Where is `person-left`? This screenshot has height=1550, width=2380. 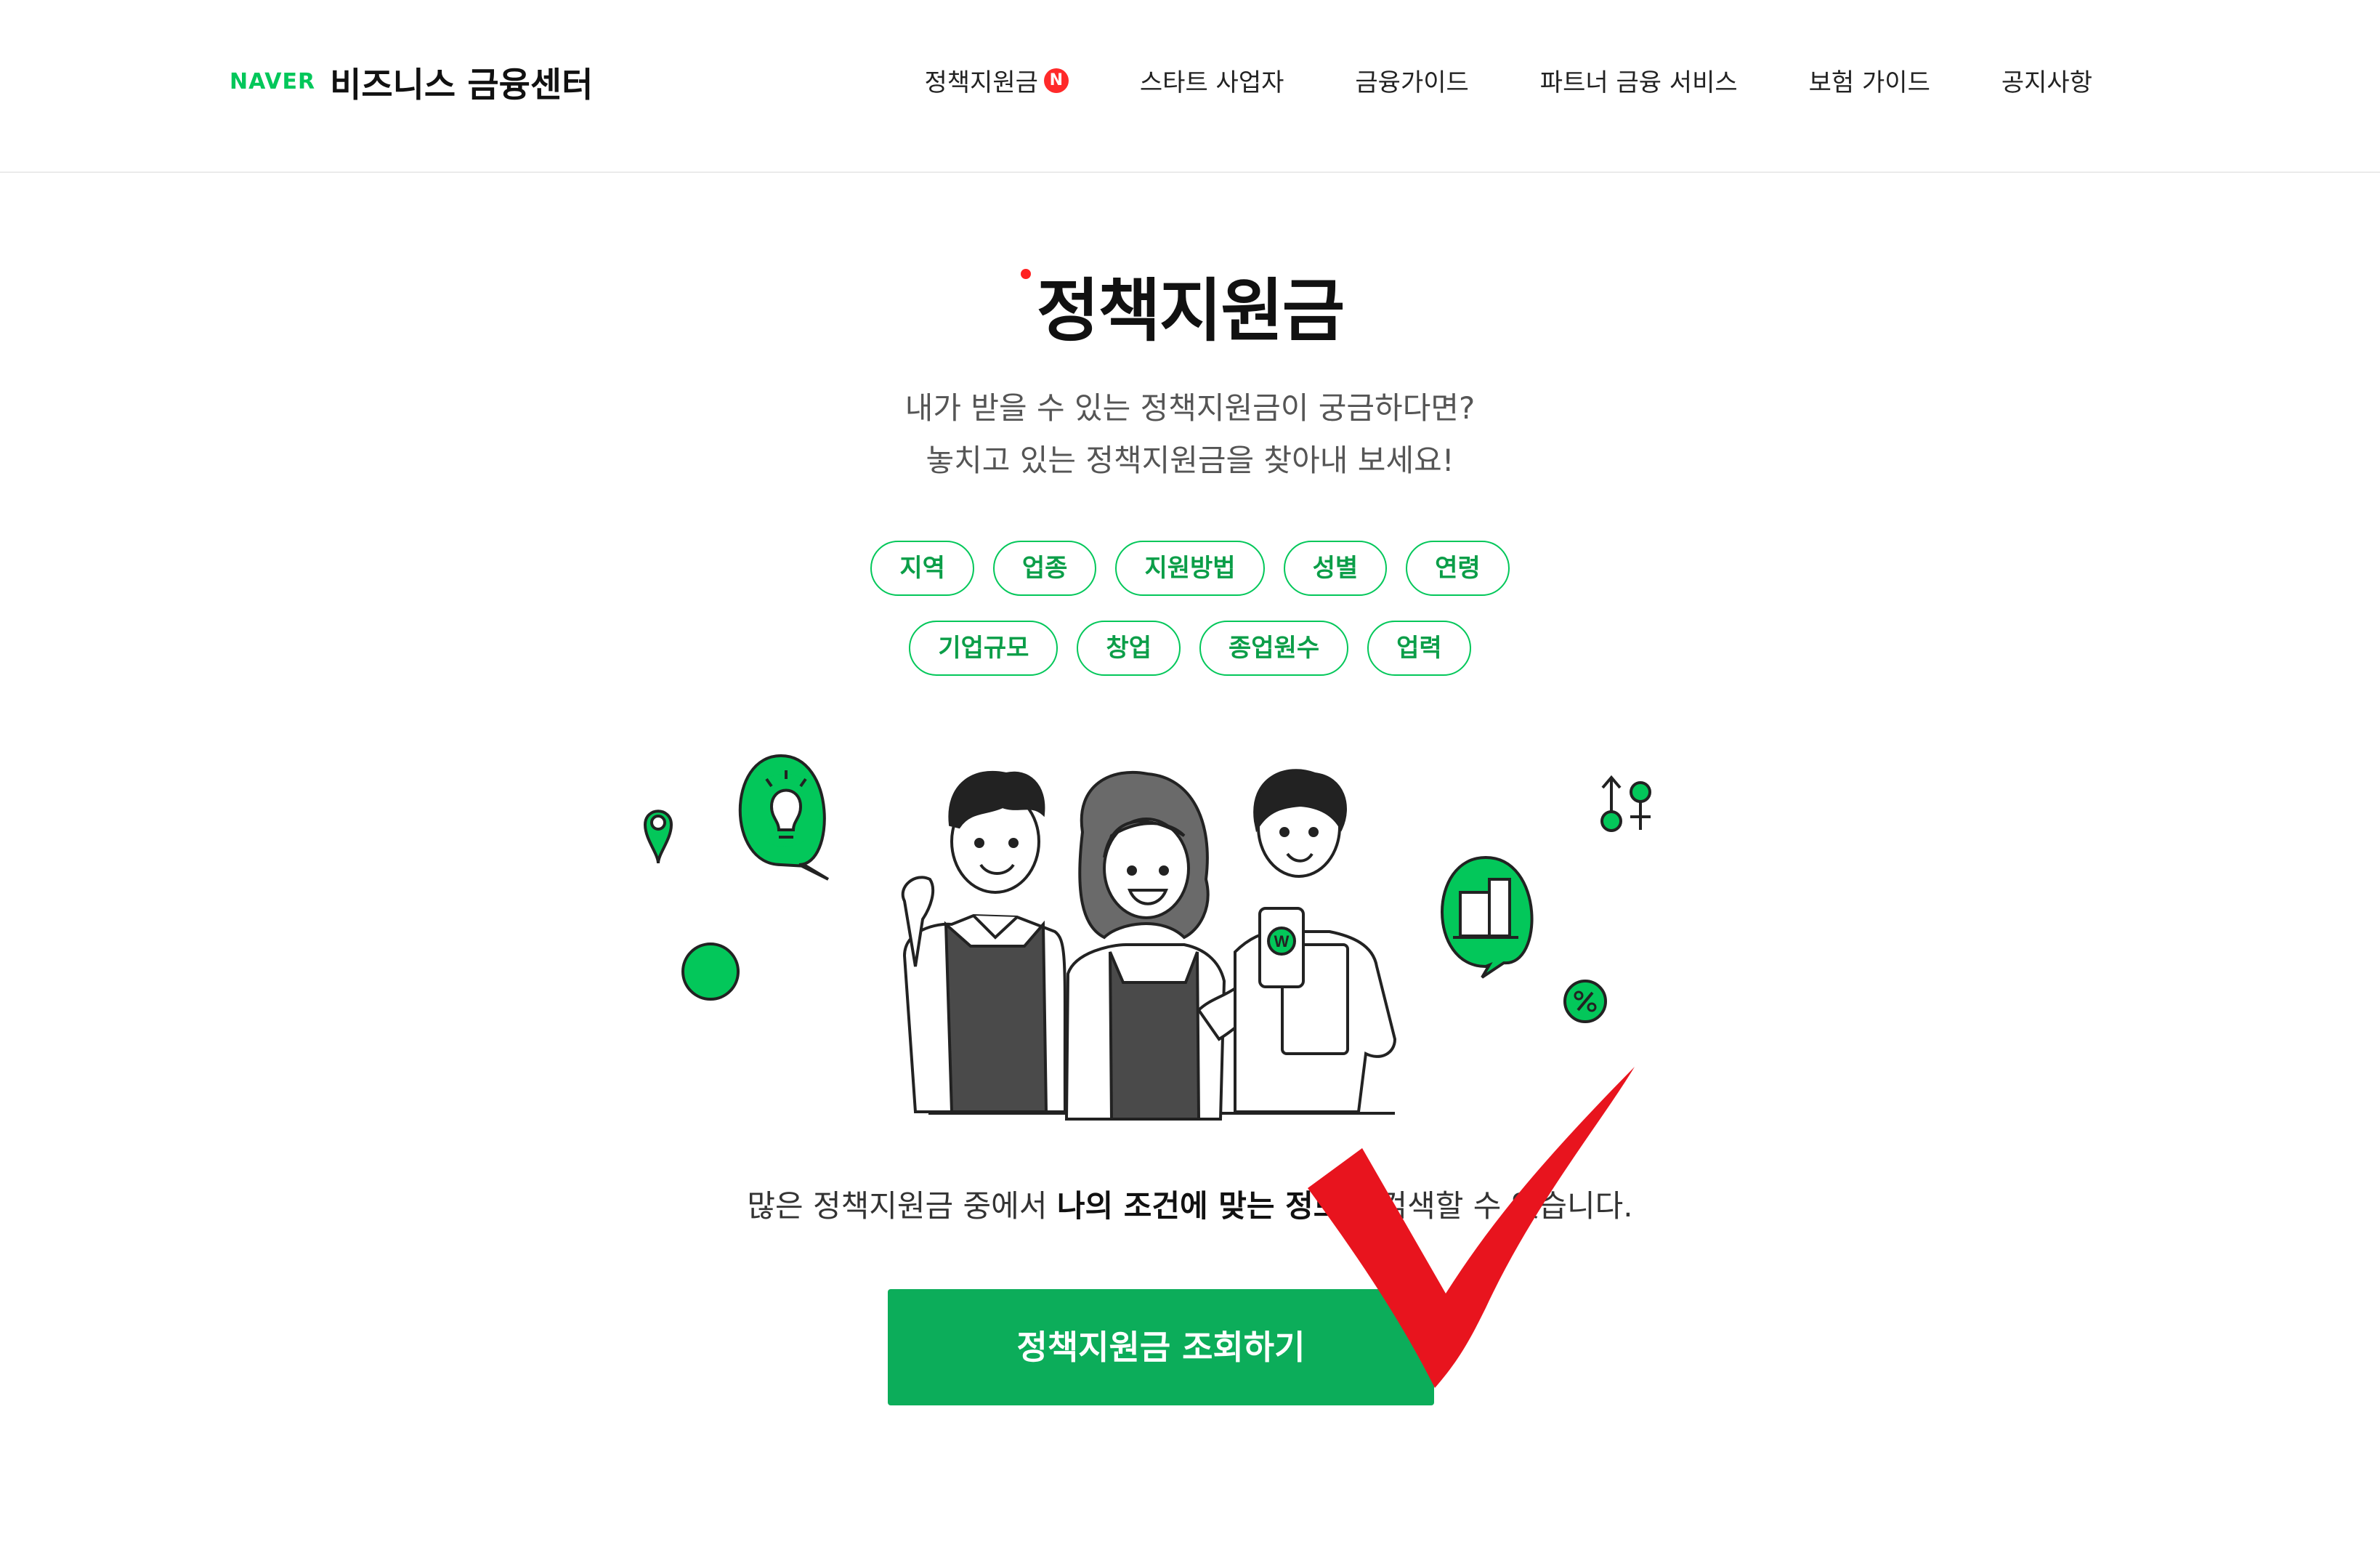 person-left is located at coordinates (984, 941).